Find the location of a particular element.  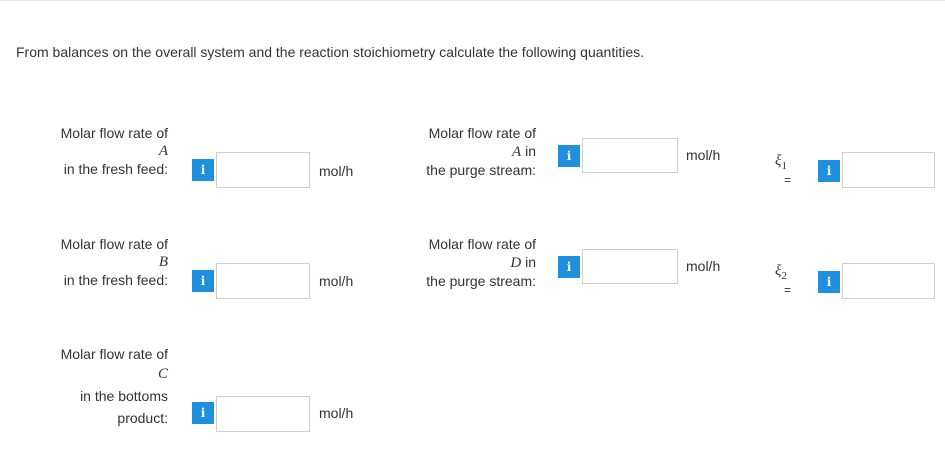

d-purge-input is located at coordinates (630, 266).